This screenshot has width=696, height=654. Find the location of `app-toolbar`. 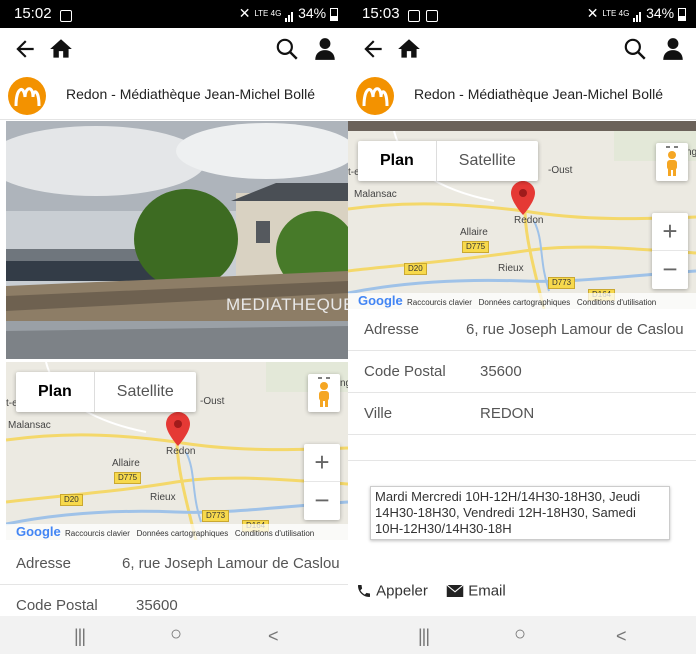

app-toolbar is located at coordinates (522, 50).